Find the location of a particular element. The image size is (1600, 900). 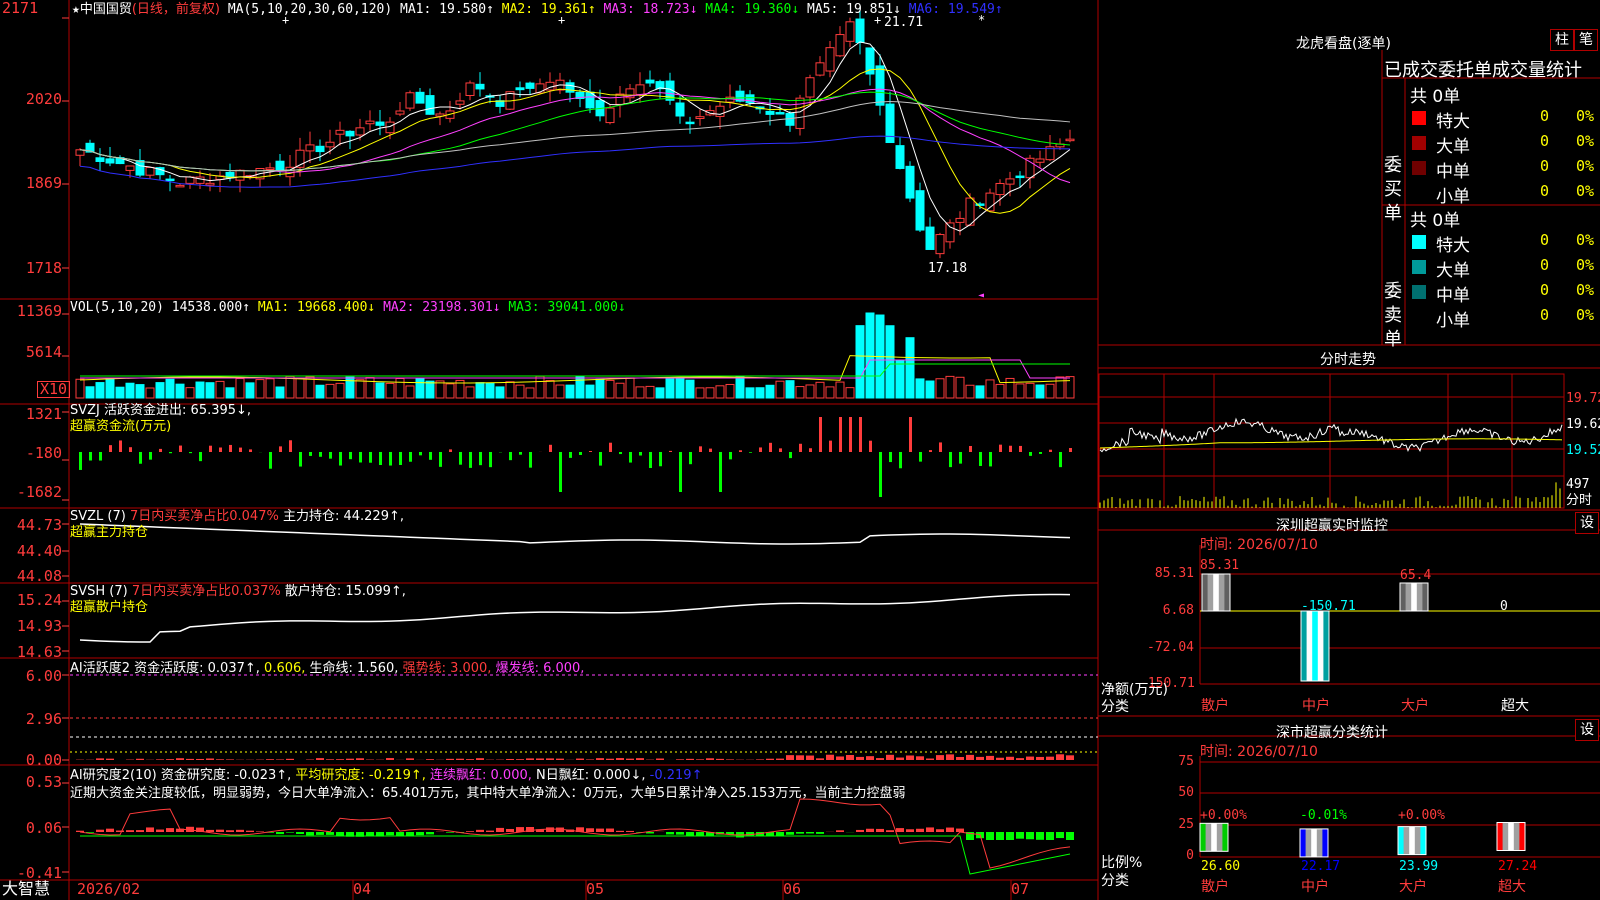

ai-active-a: 资金活跃度: 0.037↑, is located at coordinates (197, 668).